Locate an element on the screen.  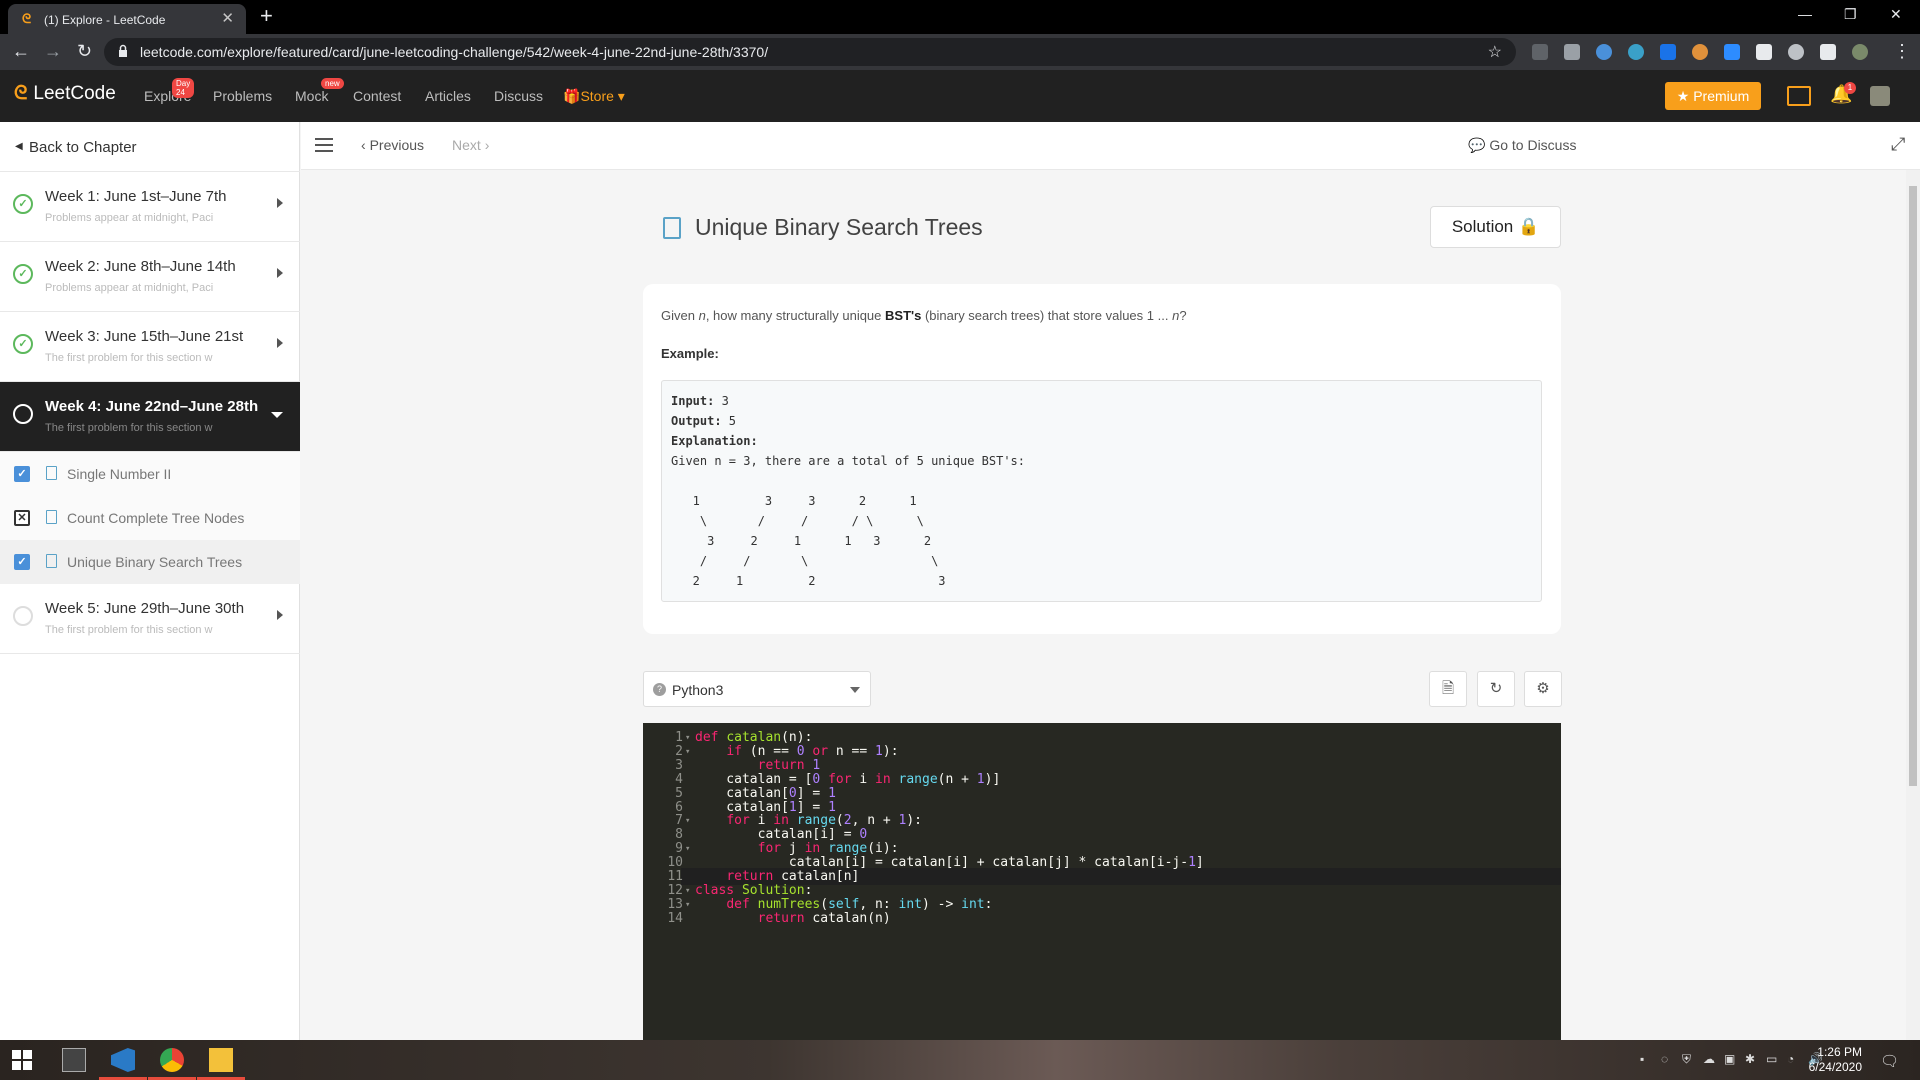
extension-react-icon is located at coordinates (1604, 52).